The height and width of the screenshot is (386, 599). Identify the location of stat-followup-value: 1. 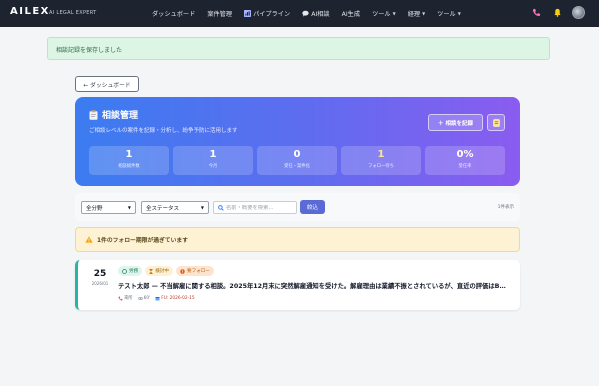
(381, 154).